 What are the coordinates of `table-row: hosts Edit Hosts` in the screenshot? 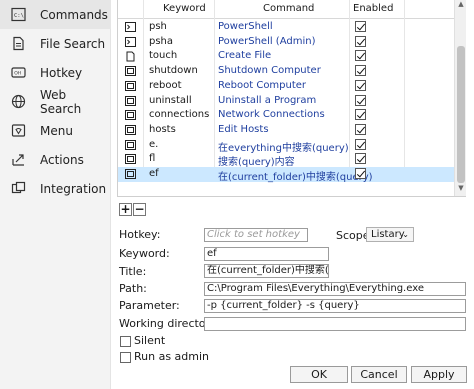 It's located at (286, 130).